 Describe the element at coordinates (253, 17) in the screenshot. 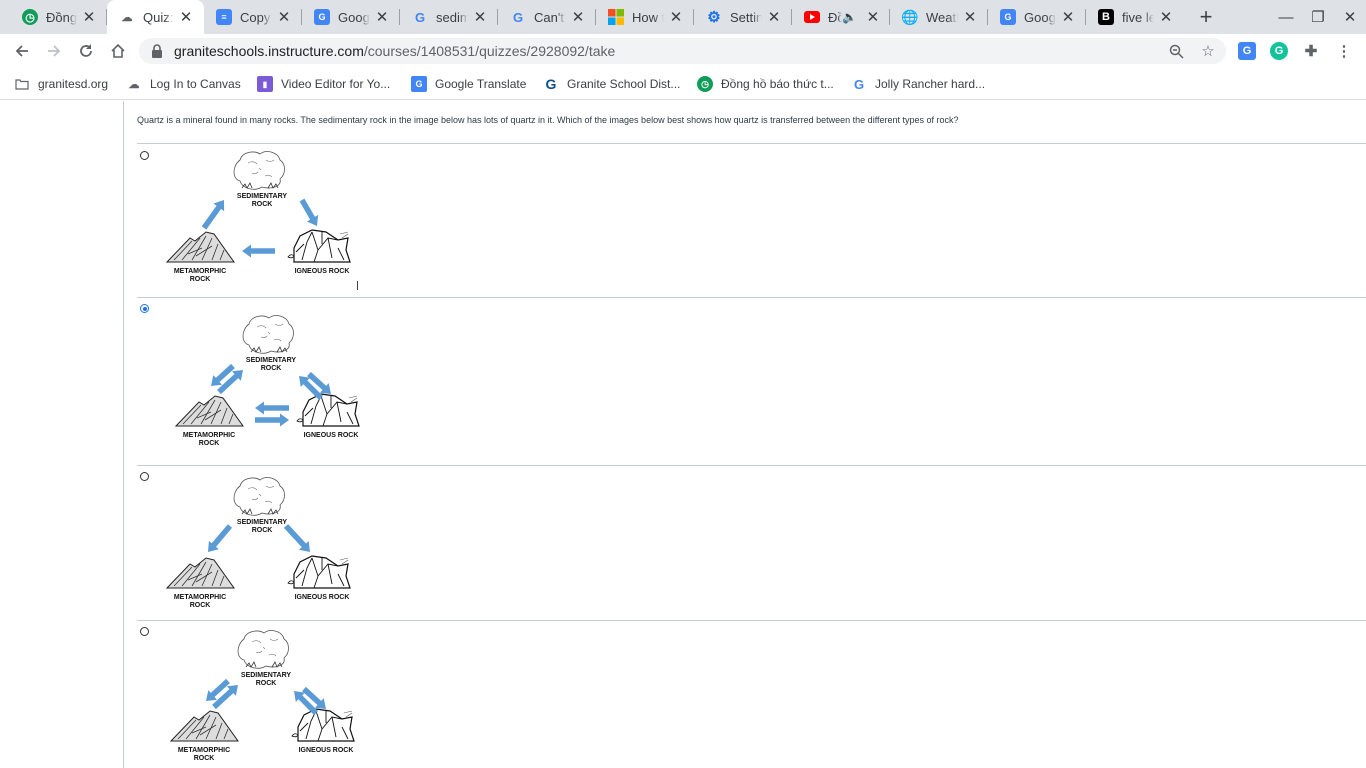

I see `tab-copy-of: ≡ Copy of ✕` at that location.